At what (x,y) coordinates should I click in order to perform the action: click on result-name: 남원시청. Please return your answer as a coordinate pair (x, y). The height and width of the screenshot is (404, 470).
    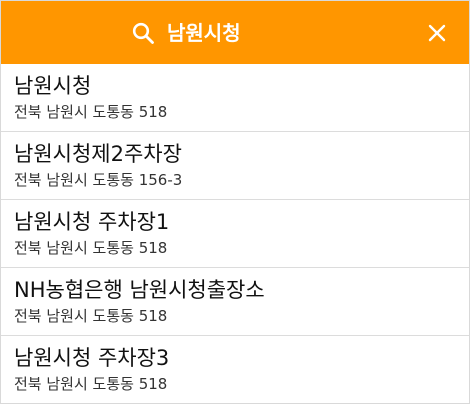
    Looking at the image, I should click on (53, 86).